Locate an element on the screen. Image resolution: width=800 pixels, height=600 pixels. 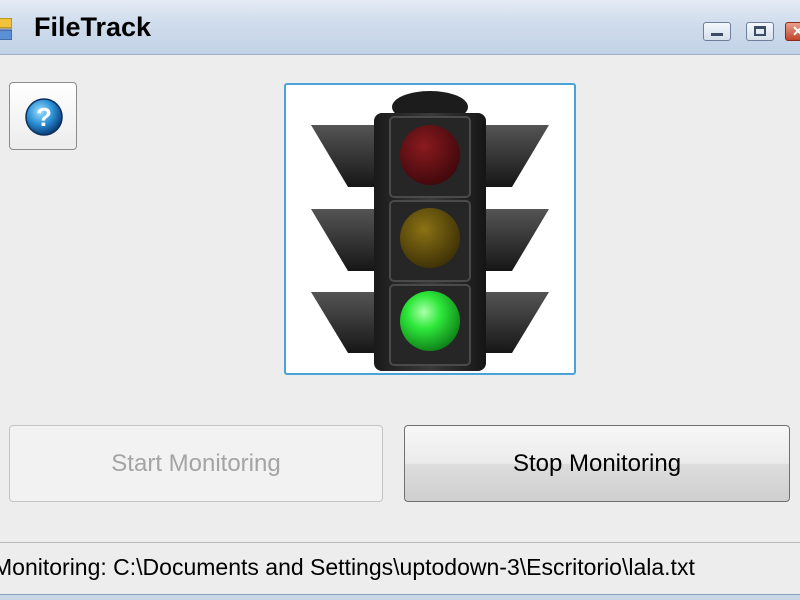
minimize-button is located at coordinates (717, 31).